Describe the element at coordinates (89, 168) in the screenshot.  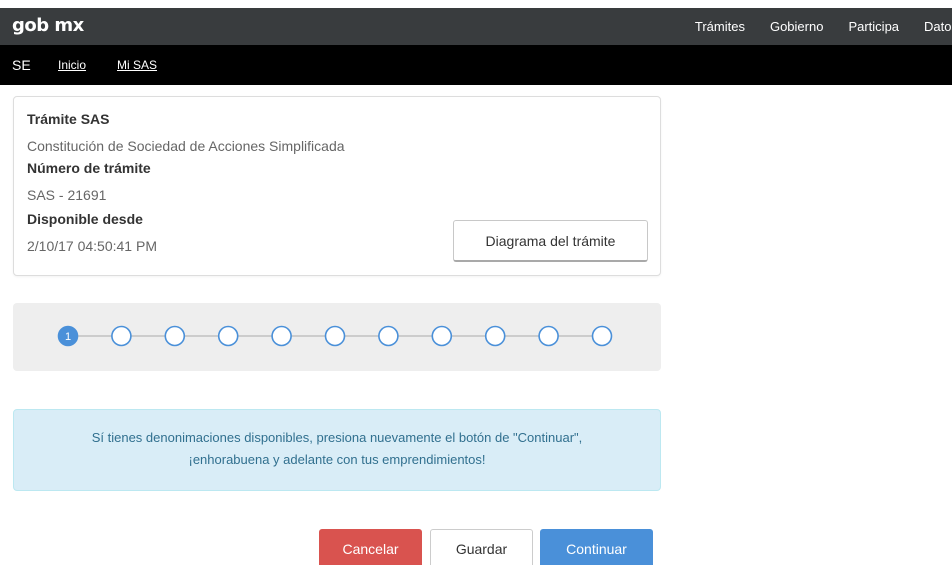
I see `tramite-number-label: Número de trámite` at that location.